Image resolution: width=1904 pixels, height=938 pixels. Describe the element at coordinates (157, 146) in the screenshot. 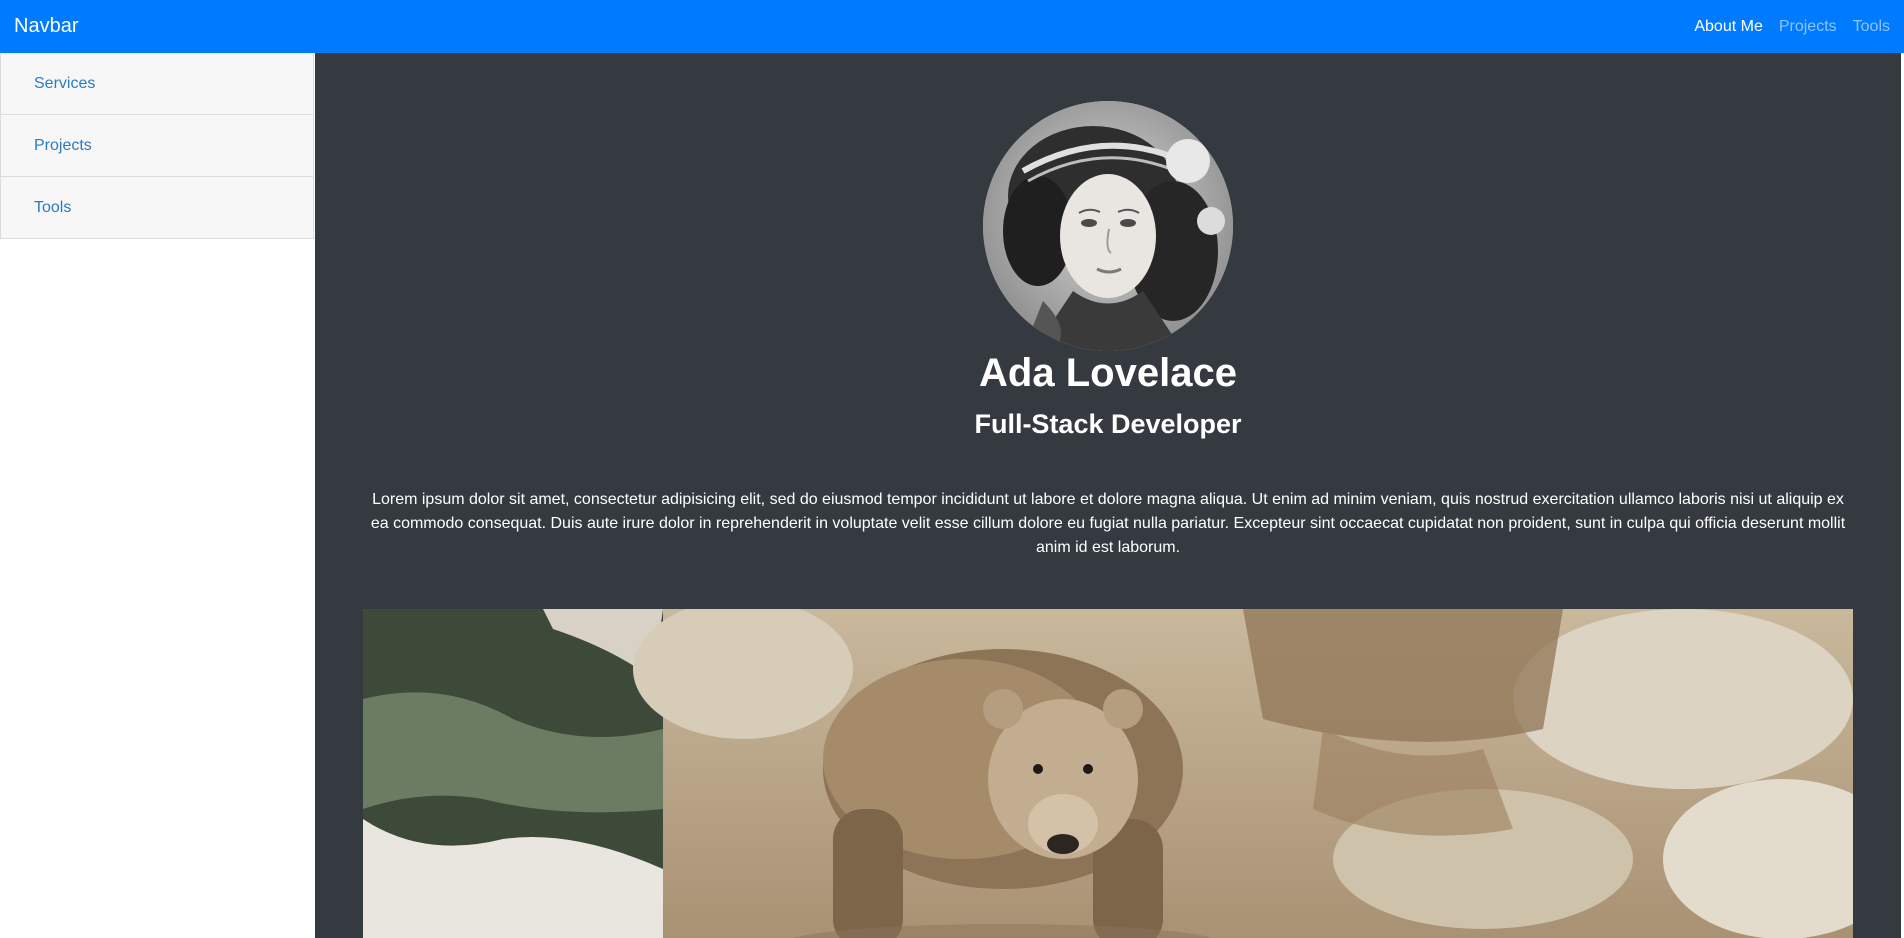

I see `sidebar-item-projects: Projects` at that location.